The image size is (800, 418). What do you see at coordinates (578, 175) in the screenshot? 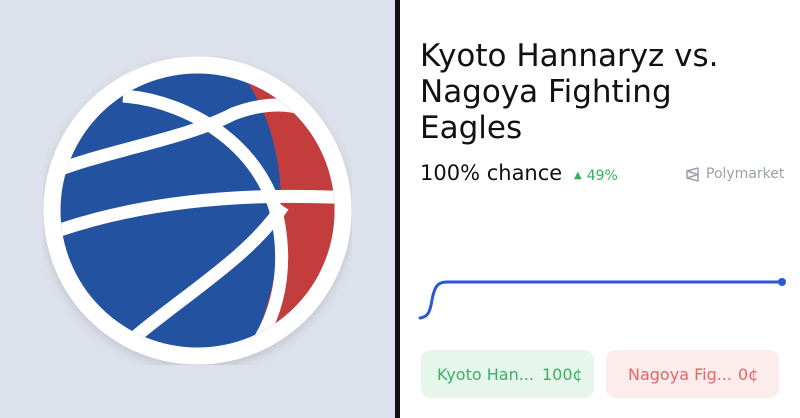
I see `arrow-up-icon: ▲` at bounding box center [578, 175].